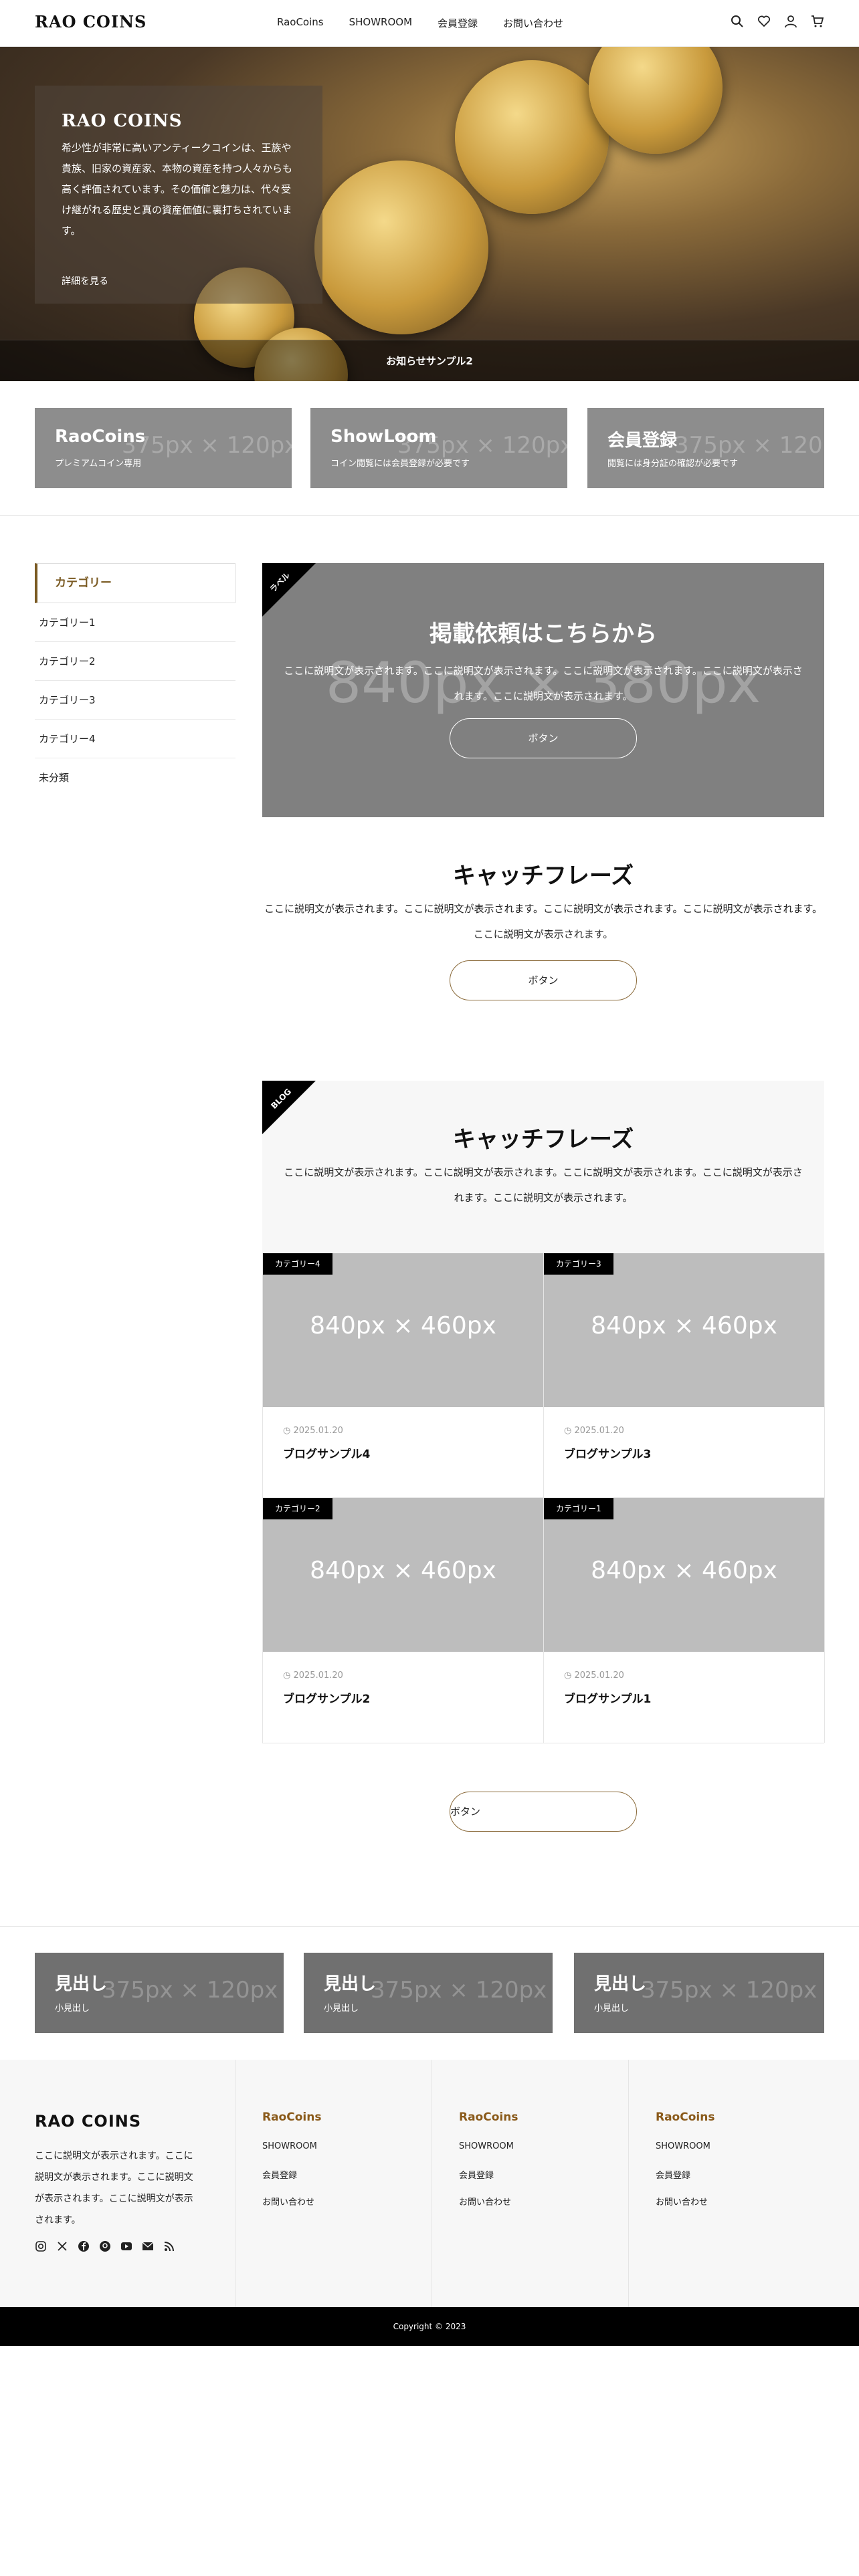 Image resolution: width=859 pixels, height=2576 pixels. I want to click on post-title: ブログサンプル2, so click(327, 1700).